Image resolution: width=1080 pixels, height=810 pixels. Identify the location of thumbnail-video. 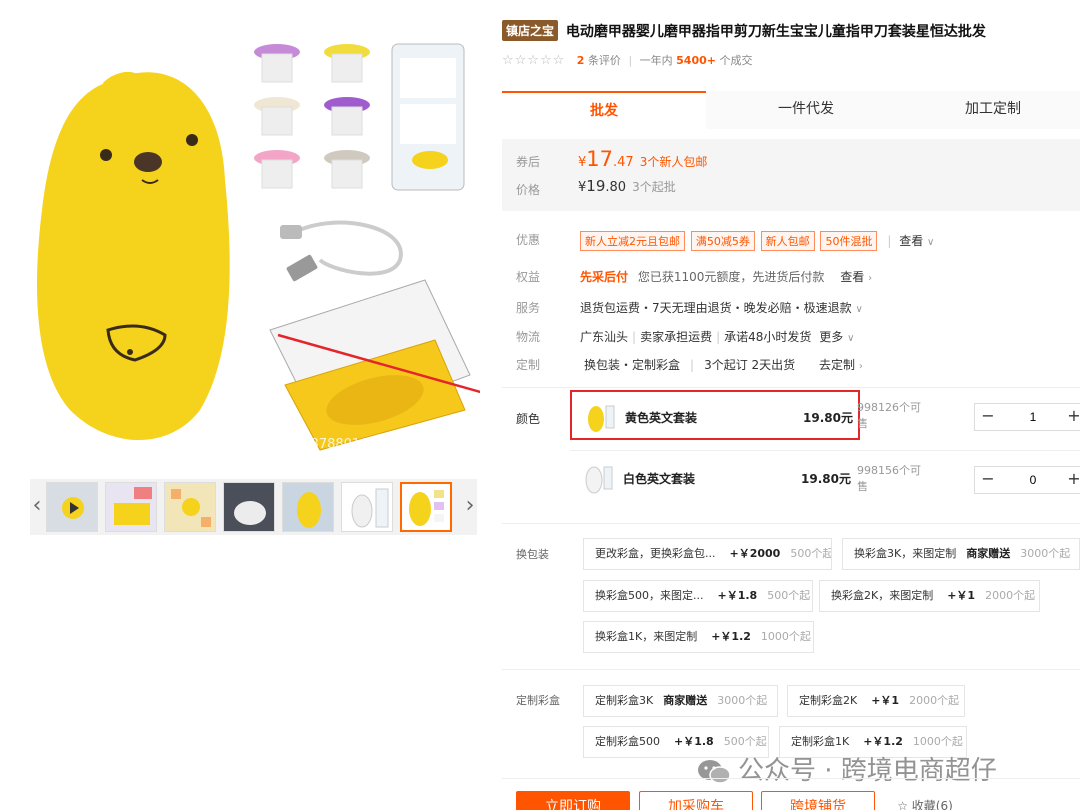
(72, 507).